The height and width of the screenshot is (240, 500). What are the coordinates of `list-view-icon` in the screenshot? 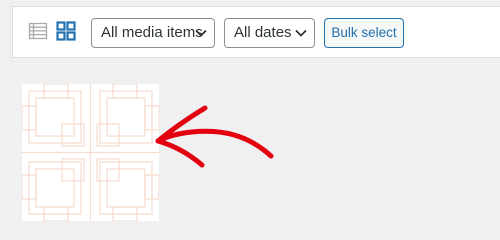 It's located at (38, 31).